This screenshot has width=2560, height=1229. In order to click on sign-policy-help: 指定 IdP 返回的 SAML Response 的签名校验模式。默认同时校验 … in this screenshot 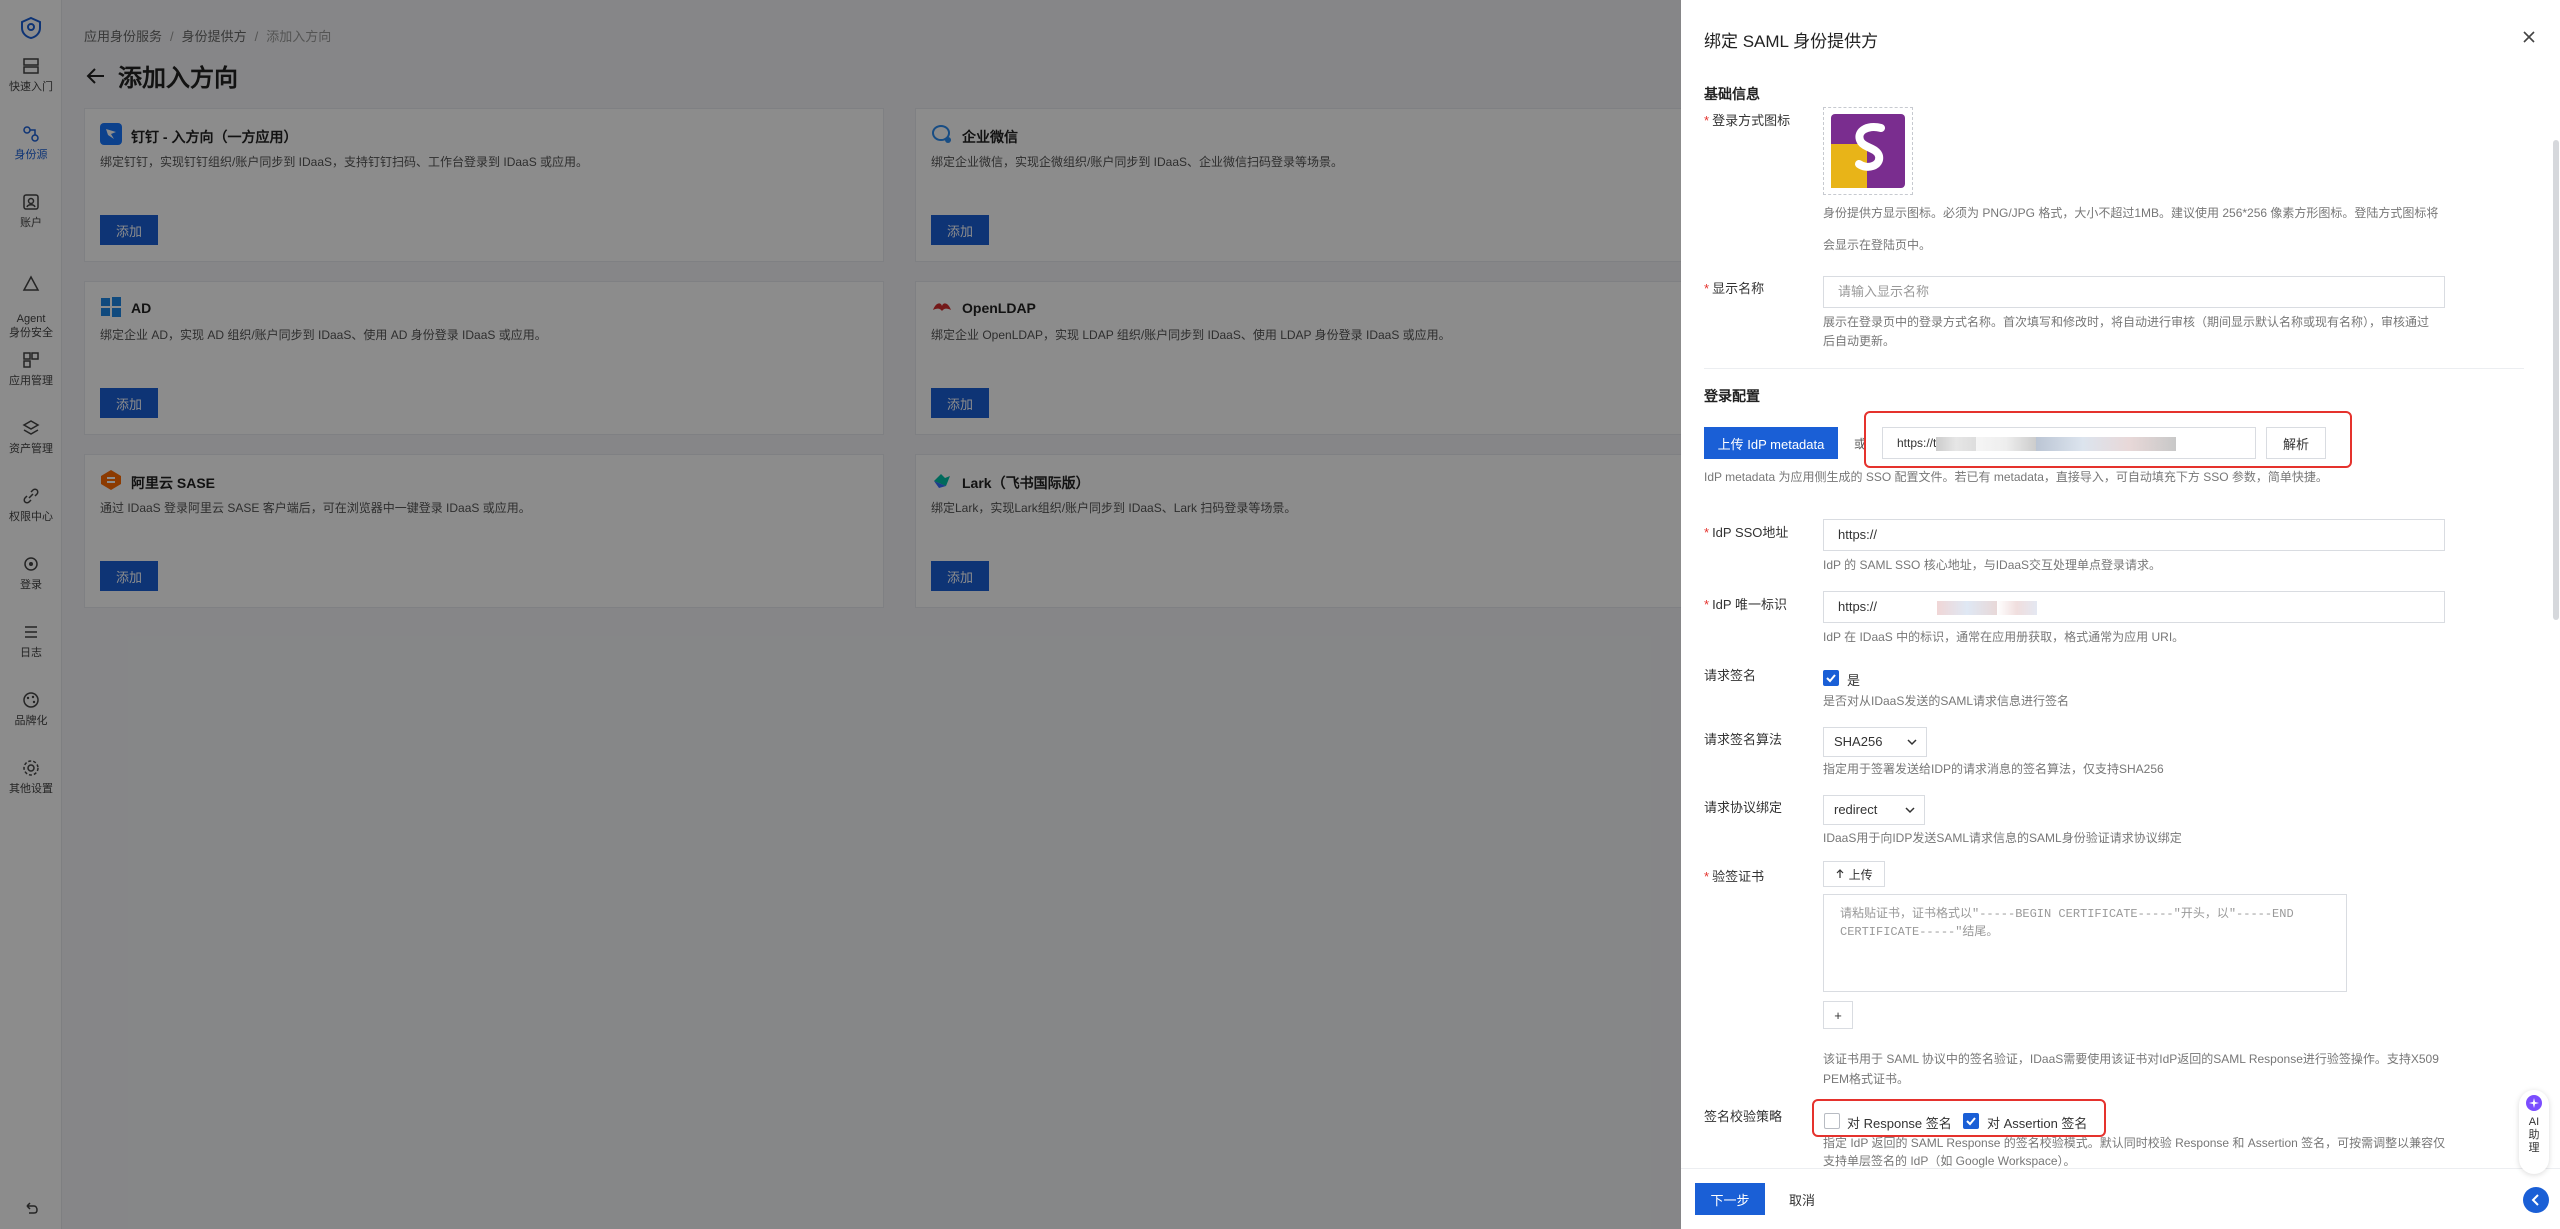, I will do `click(2134, 1143)`.